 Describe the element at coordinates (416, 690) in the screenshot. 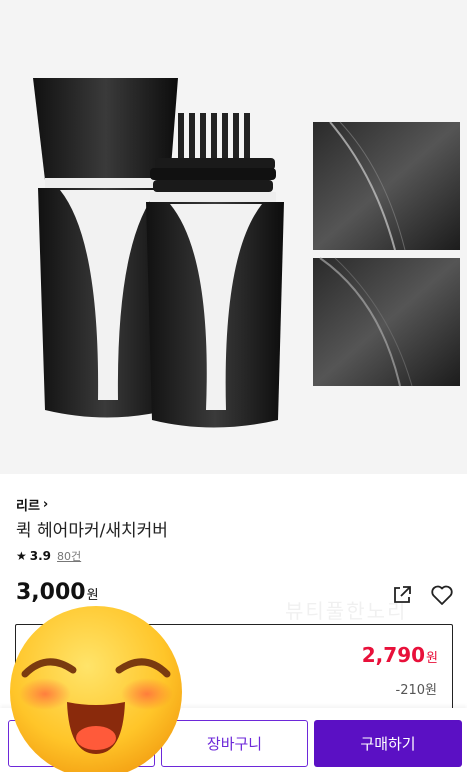

I see `coupon-discount: -210원` at that location.